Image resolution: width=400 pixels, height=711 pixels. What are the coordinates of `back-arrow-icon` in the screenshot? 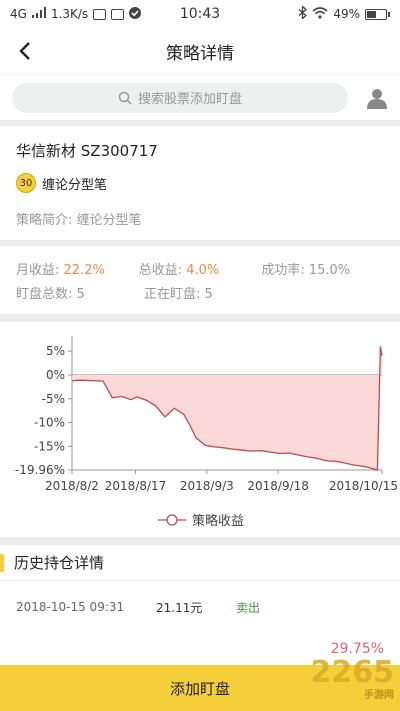 It's located at (24, 51).